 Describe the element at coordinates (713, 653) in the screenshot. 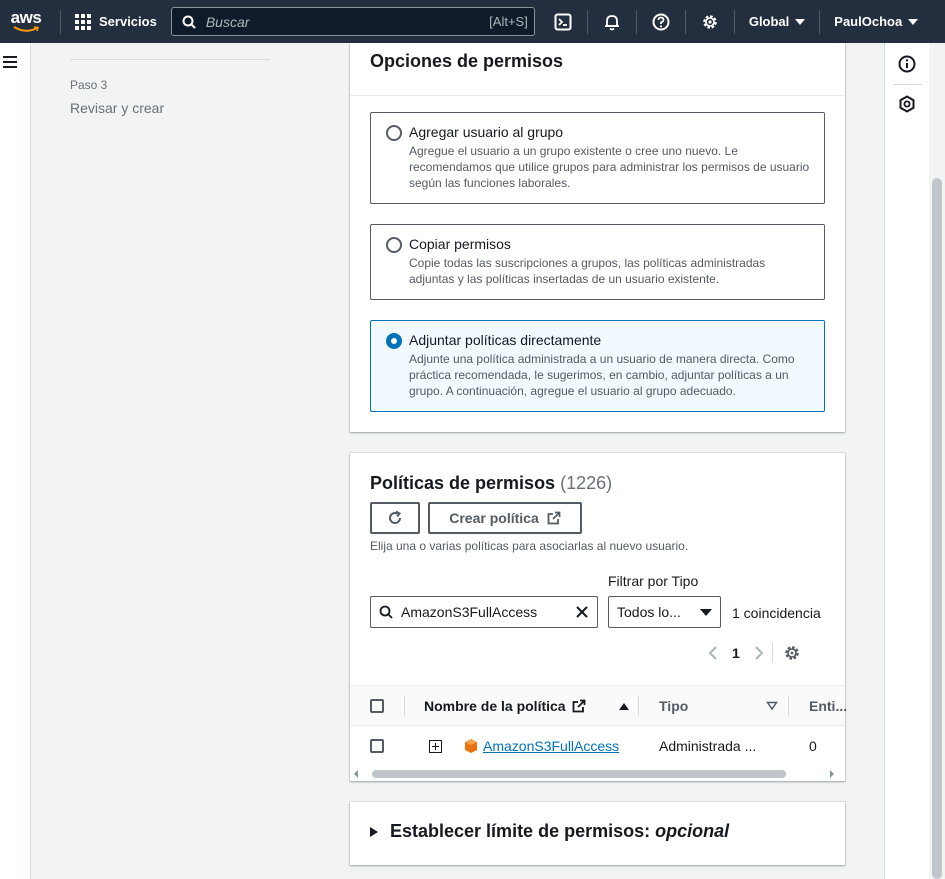

I see `chevron-left-icon` at that location.